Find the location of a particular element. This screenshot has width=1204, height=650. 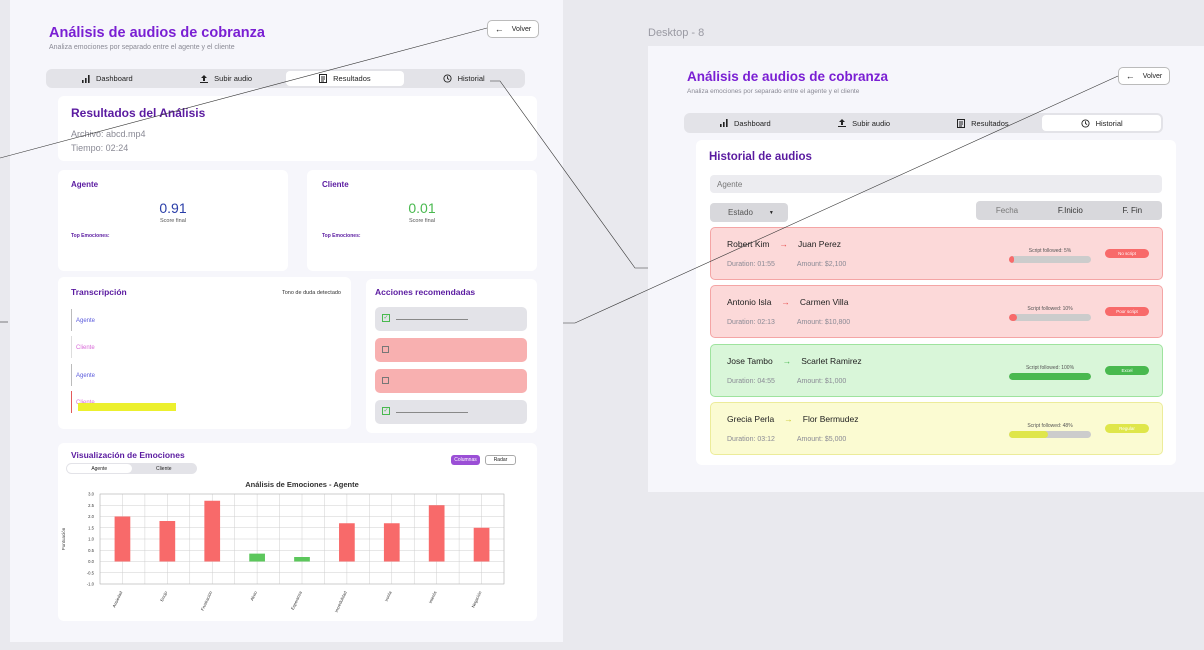

client-top-emotions: Top Emociones: is located at coordinates (341, 236).